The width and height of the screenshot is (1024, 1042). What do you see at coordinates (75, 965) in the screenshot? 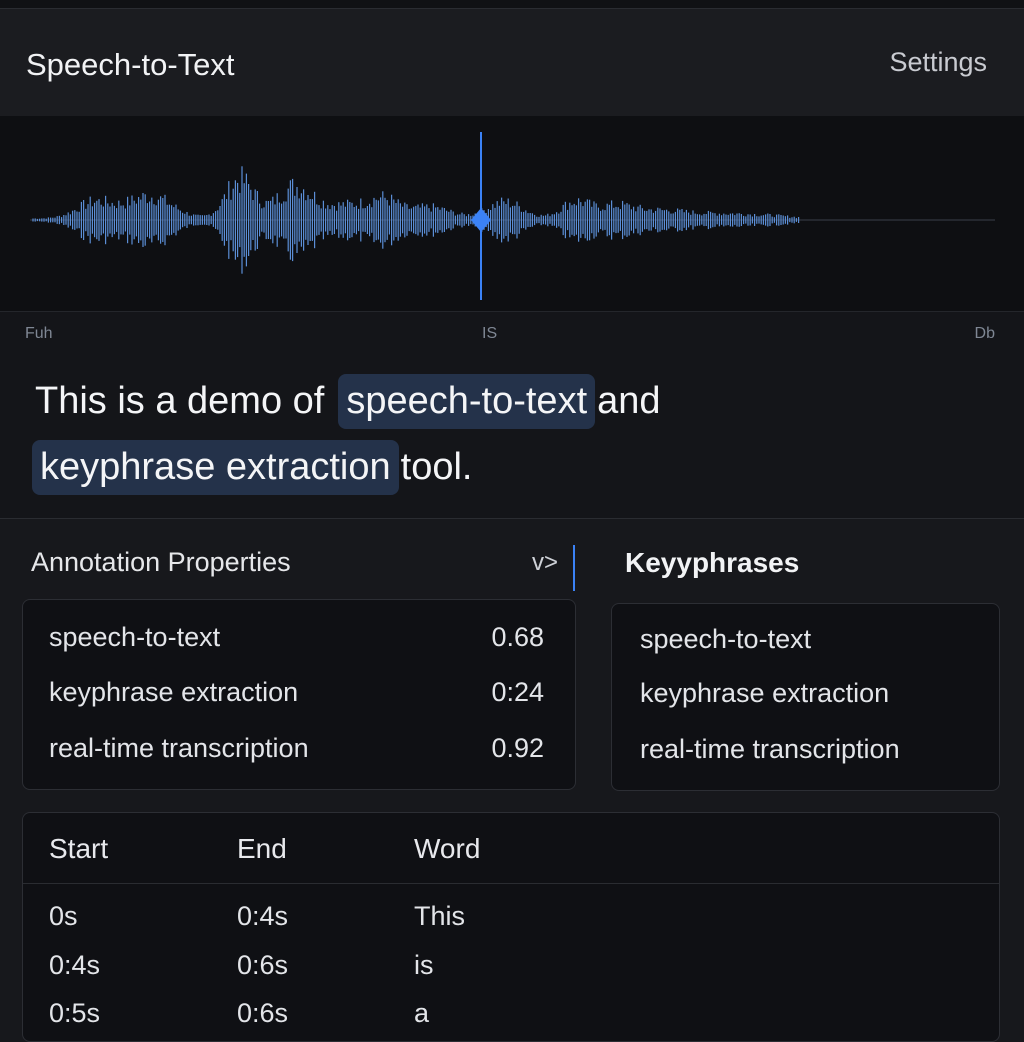
I see `cell-start: 0:4s` at bounding box center [75, 965].